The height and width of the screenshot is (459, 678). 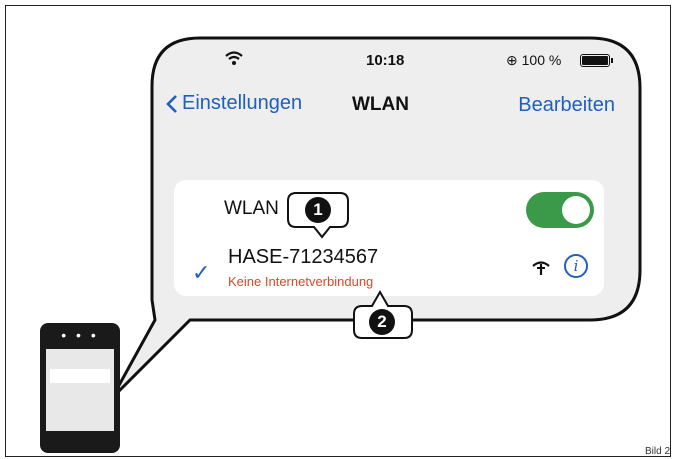 I want to click on callout-bubbles, so click(x=350, y=265).